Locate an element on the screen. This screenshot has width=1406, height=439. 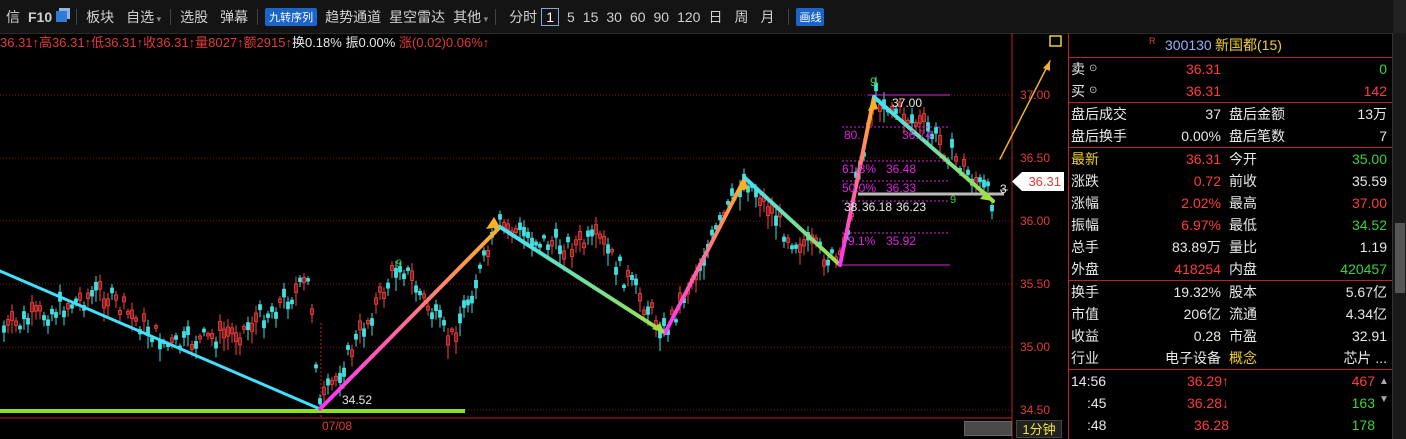
toolbar-divider is located at coordinates (496, 16).